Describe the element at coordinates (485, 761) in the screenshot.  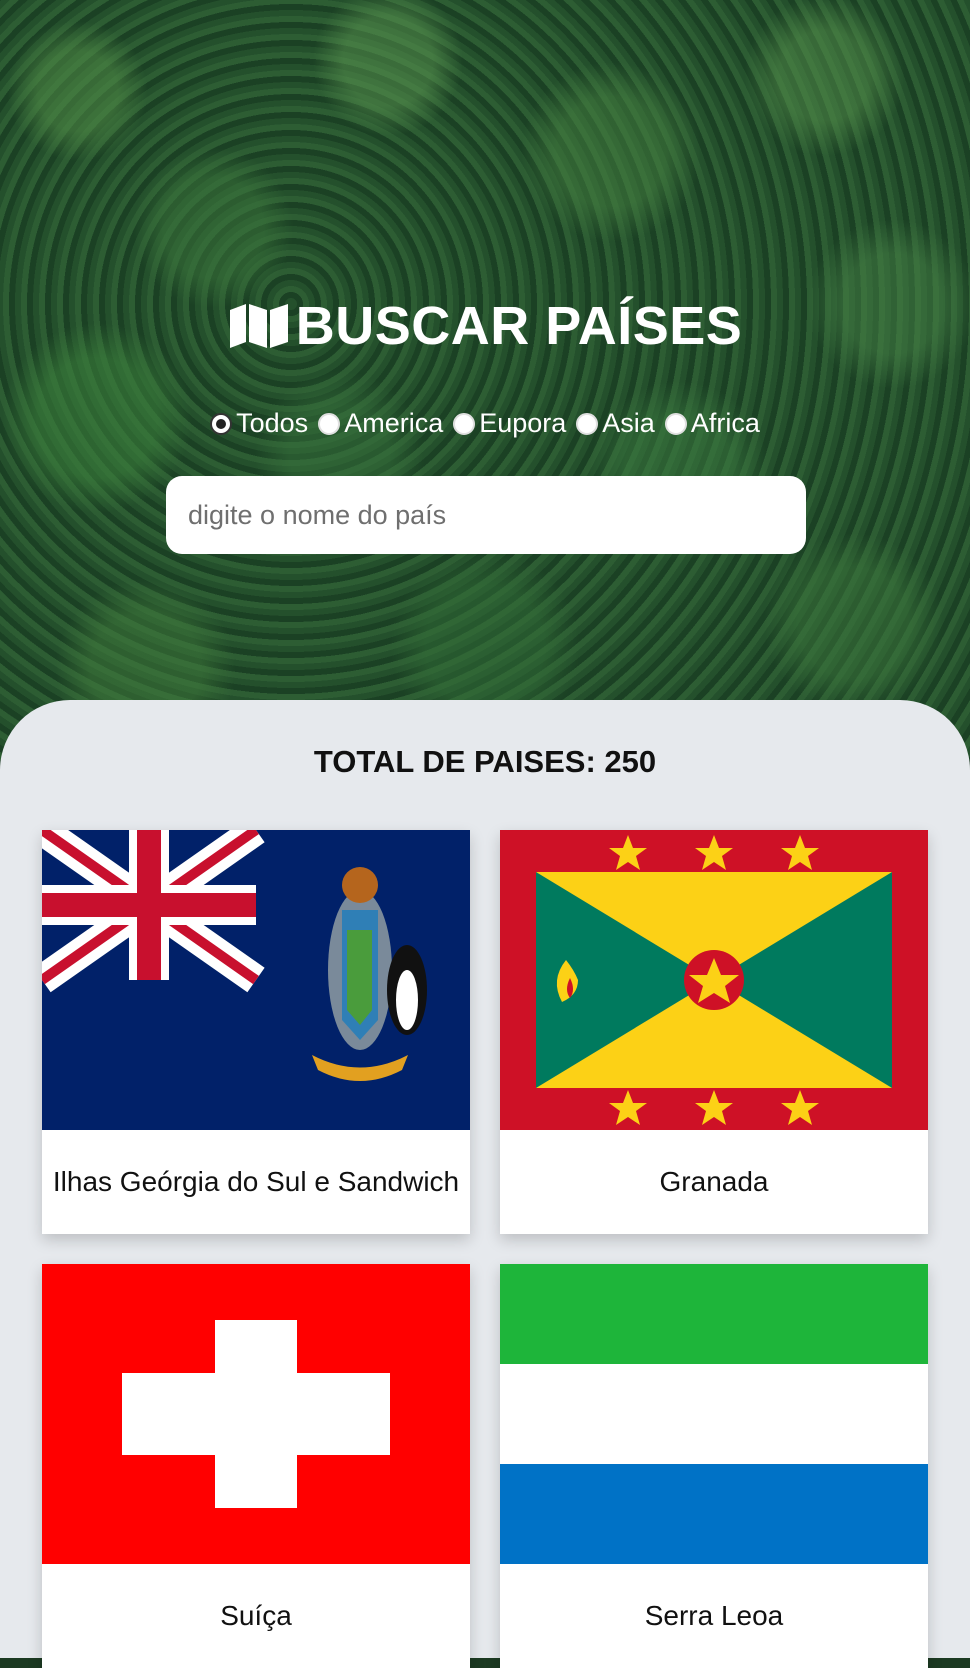
I see `total-countries: TOTAL DE PAISES: 250` at that location.